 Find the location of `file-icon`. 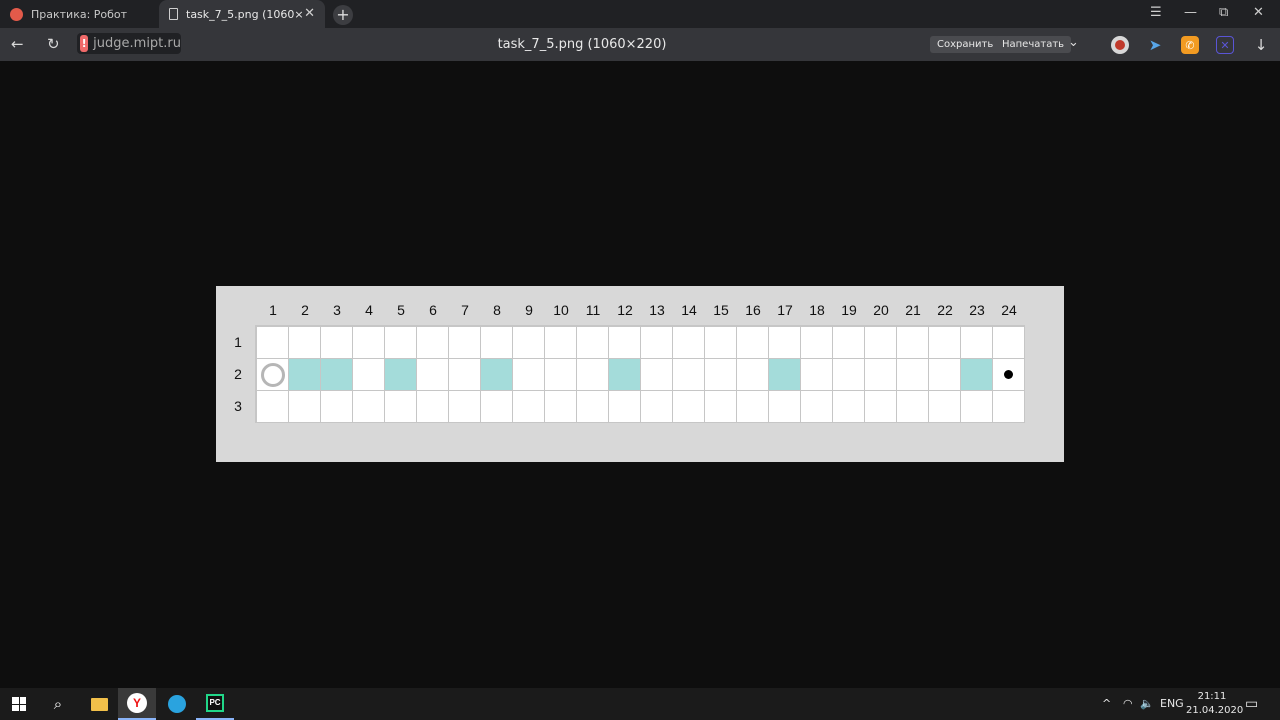

file-icon is located at coordinates (173, 14).